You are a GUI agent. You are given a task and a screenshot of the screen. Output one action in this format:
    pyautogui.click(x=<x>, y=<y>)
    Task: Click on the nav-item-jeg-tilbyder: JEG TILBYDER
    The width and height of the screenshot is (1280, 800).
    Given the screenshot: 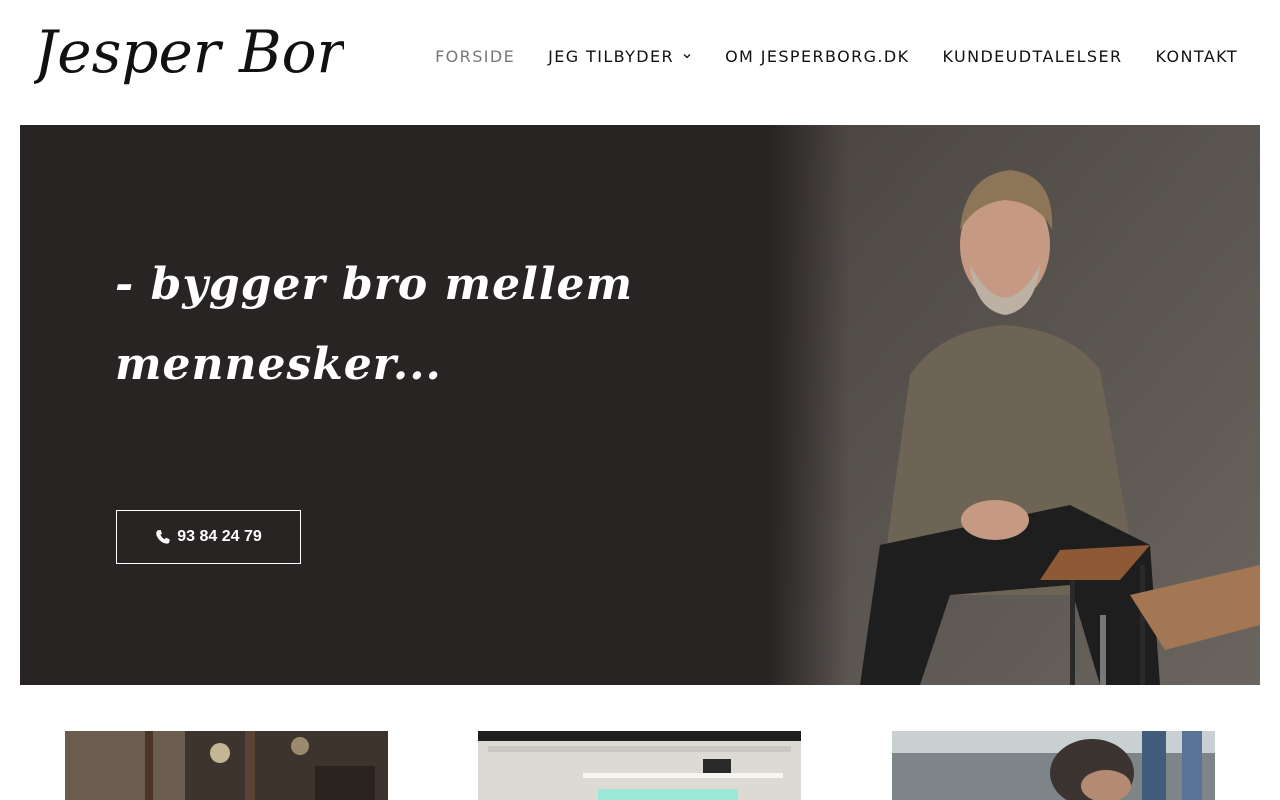 What is the action you would take?
    pyautogui.click(x=620, y=56)
    